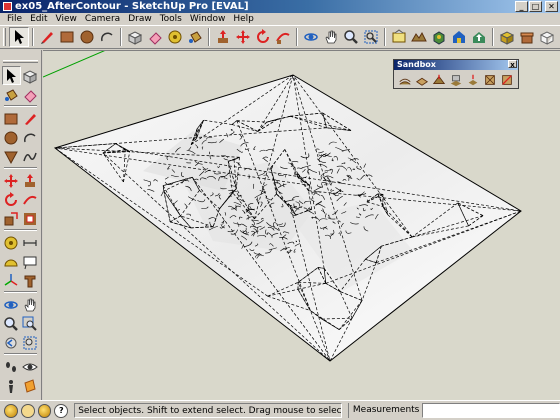 The image size is (560, 420). What do you see at coordinates (459, 37) in the screenshot?
I see `get-models-button` at bounding box center [459, 37].